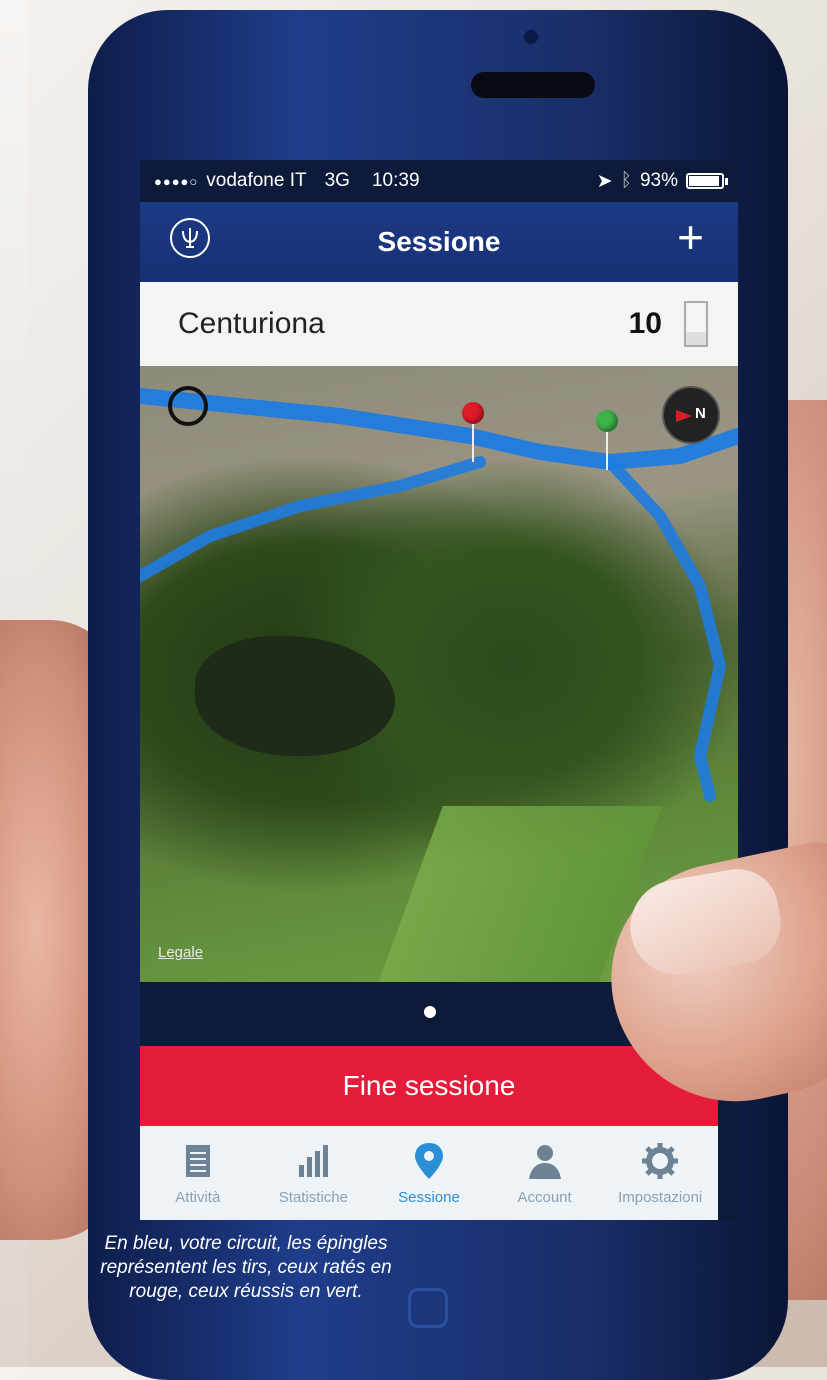 This screenshot has height=1380, width=827. Describe the element at coordinates (428, 1160) in the screenshot. I see `location-pin-icon` at that location.